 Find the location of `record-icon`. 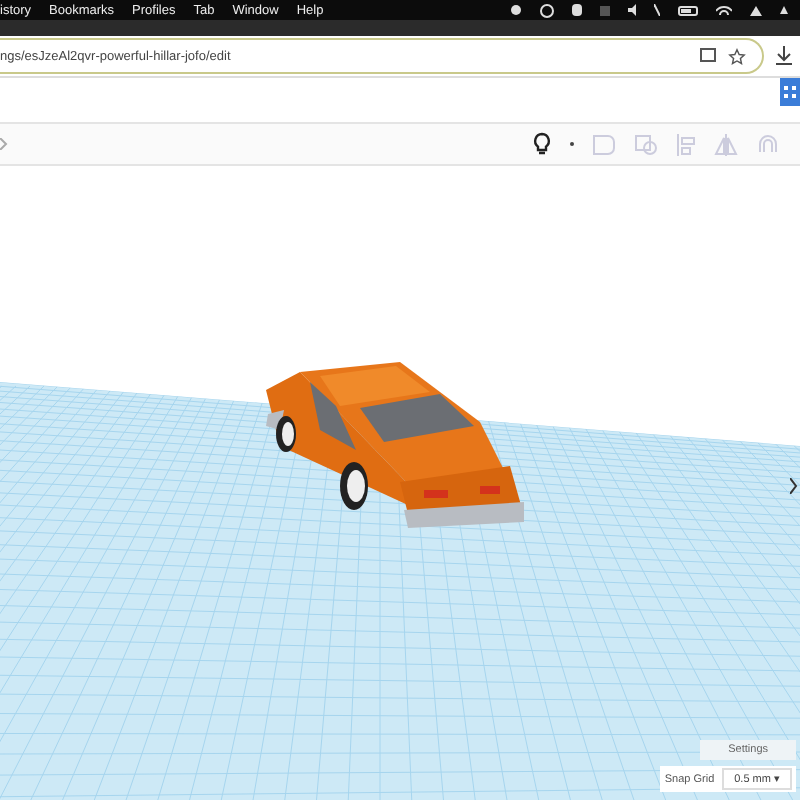

record-icon is located at coordinates (516, 10).